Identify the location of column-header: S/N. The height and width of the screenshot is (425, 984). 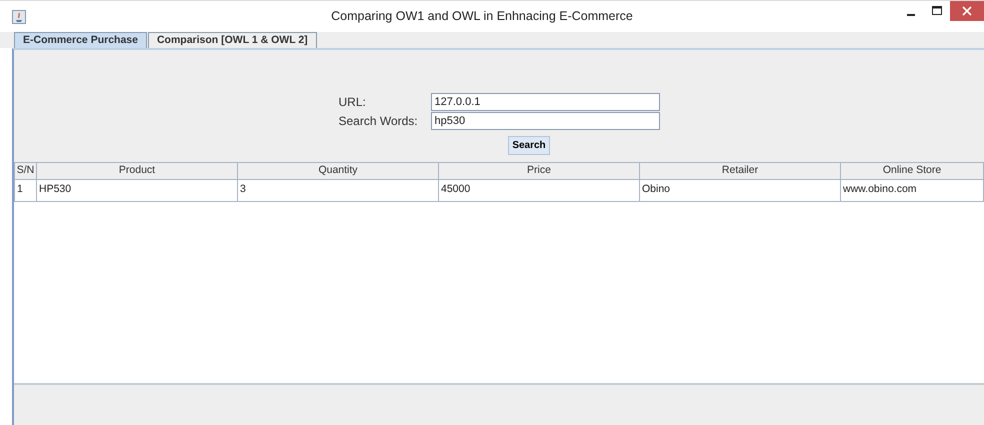
(25, 171).